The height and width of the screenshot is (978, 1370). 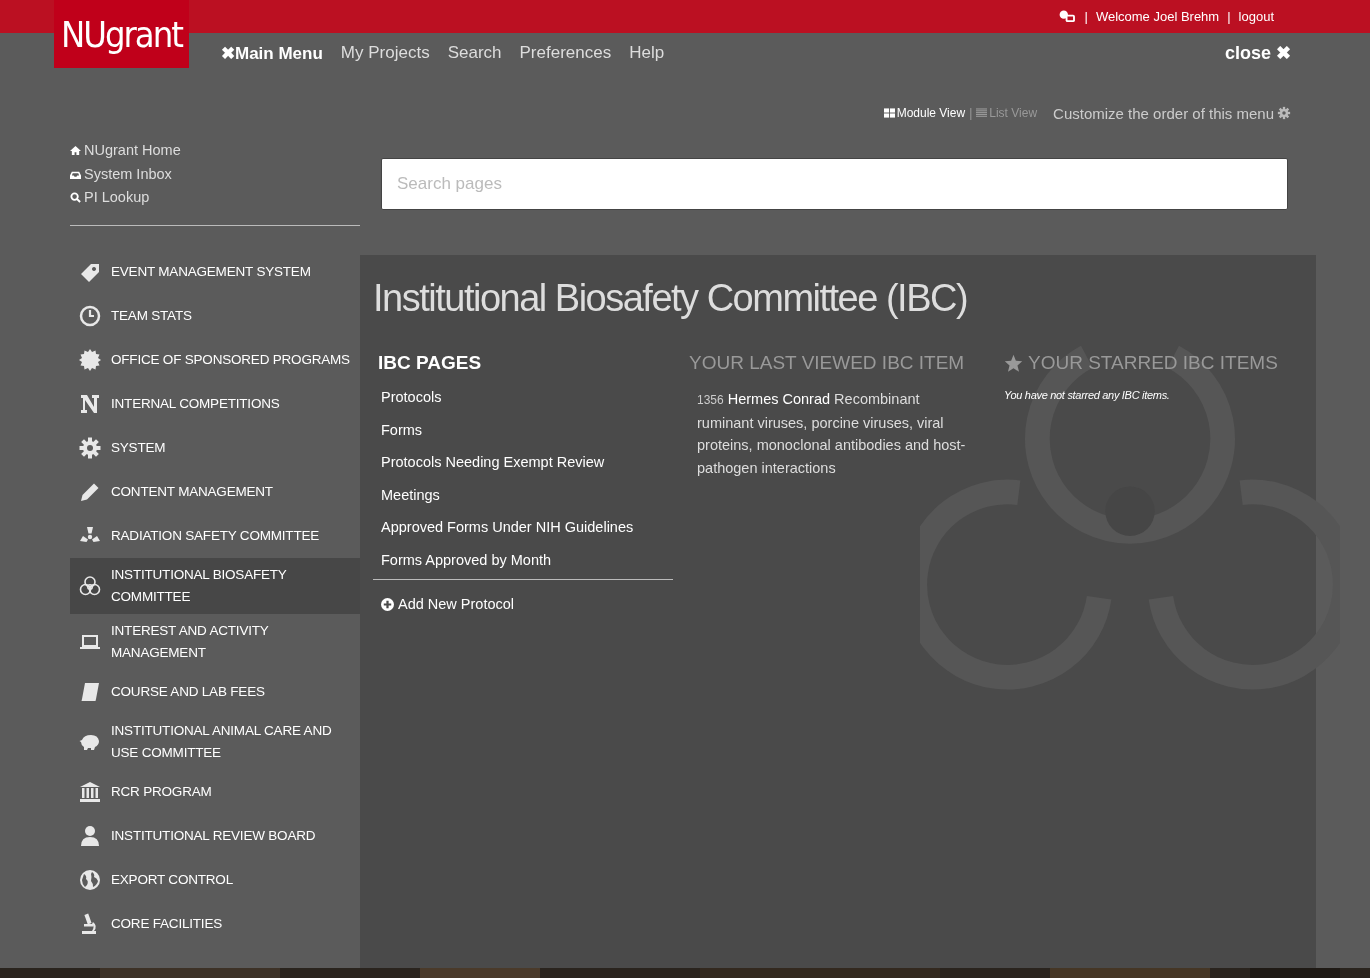 What do you see at coordinates (1256, 16) in the screenshot?
I see `logout-link: logout` at bounding box center [1256, 16].